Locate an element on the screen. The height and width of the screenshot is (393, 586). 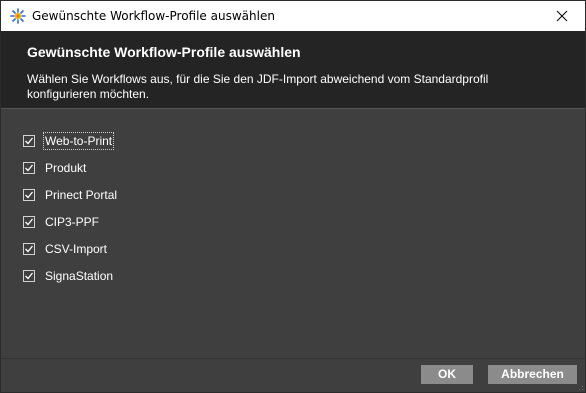
title-bar: Gewünschte Workflow-Profile auswählen is located at coordinates (293, 16).